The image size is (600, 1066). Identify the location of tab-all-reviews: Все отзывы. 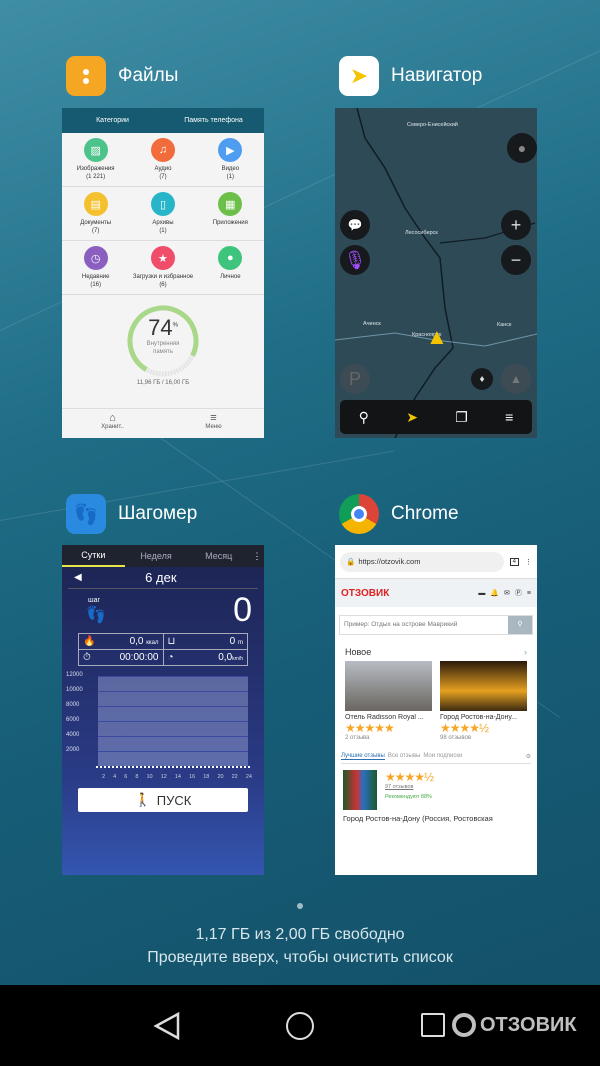
(404, 756).